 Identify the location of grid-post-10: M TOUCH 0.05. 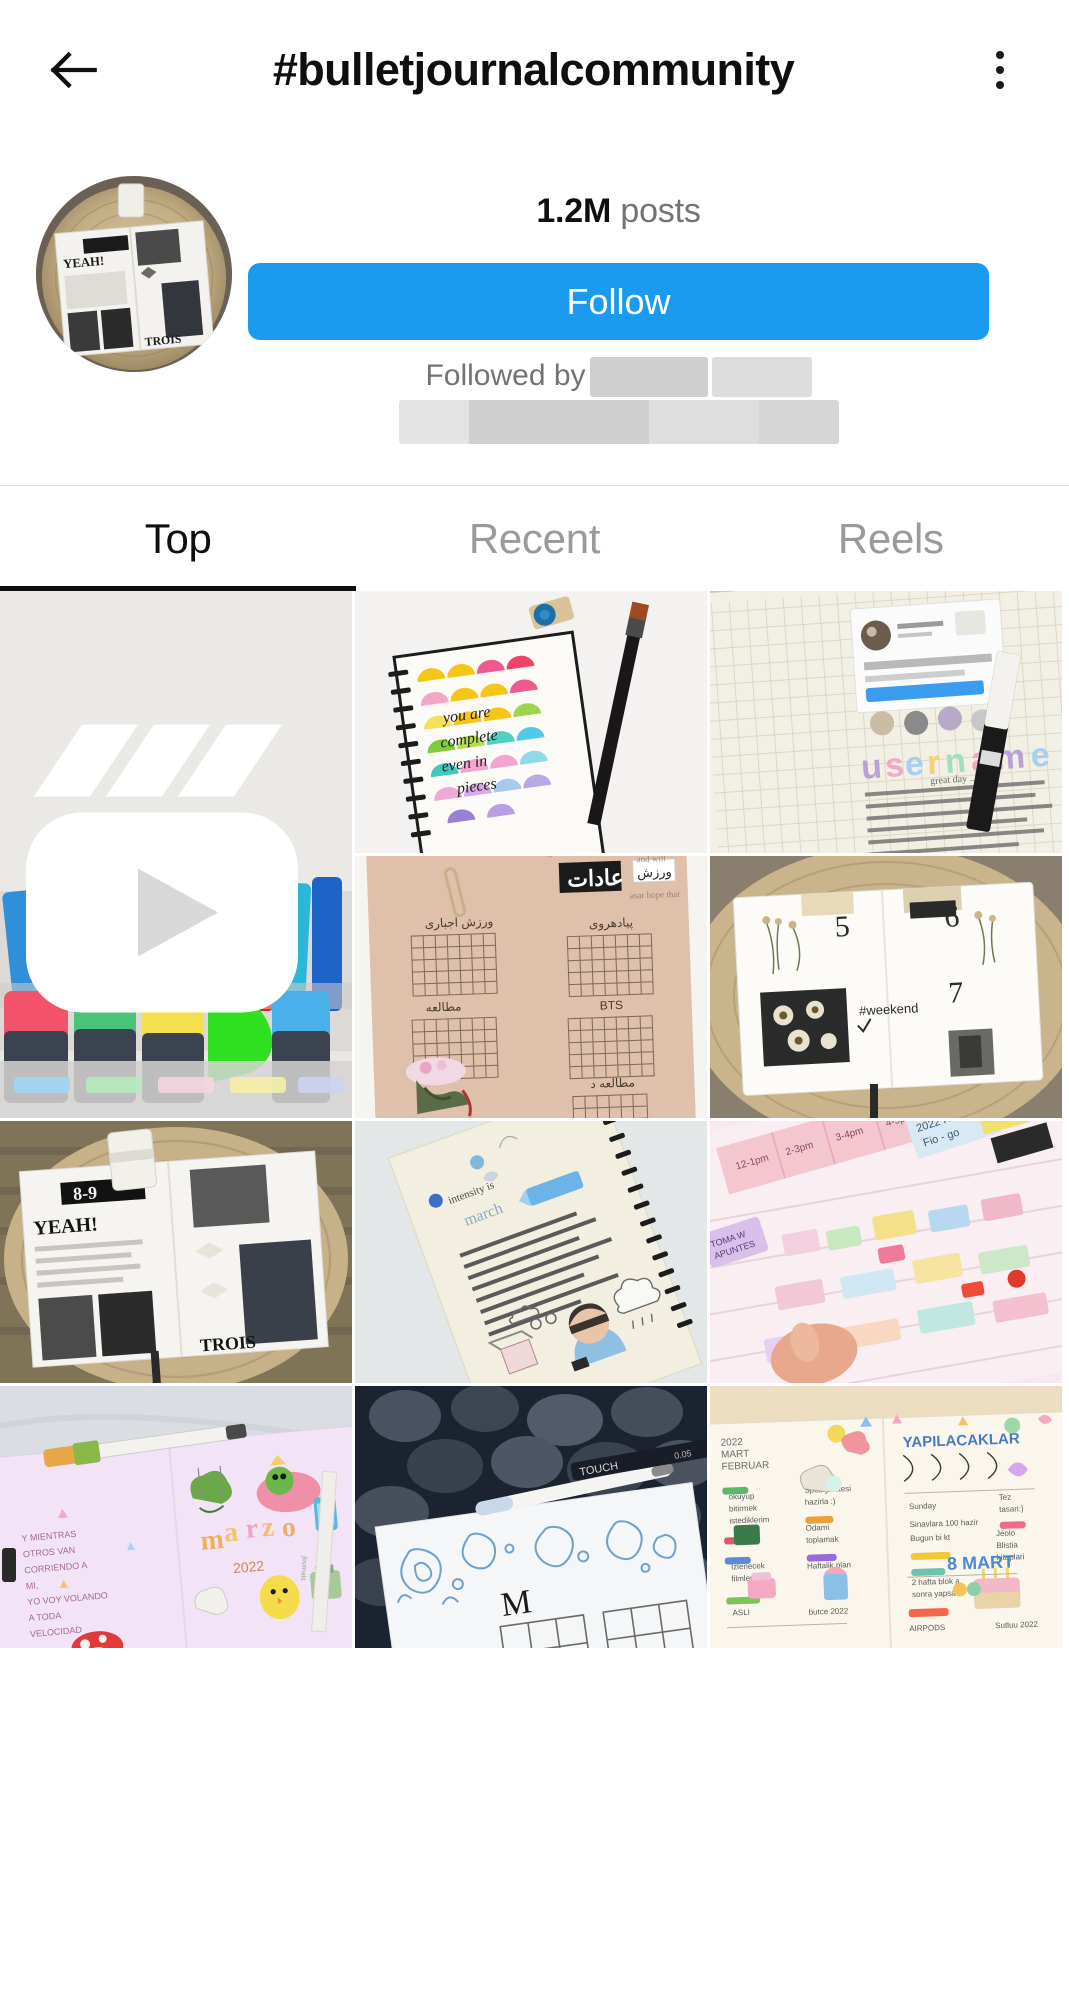
(531, 1517).